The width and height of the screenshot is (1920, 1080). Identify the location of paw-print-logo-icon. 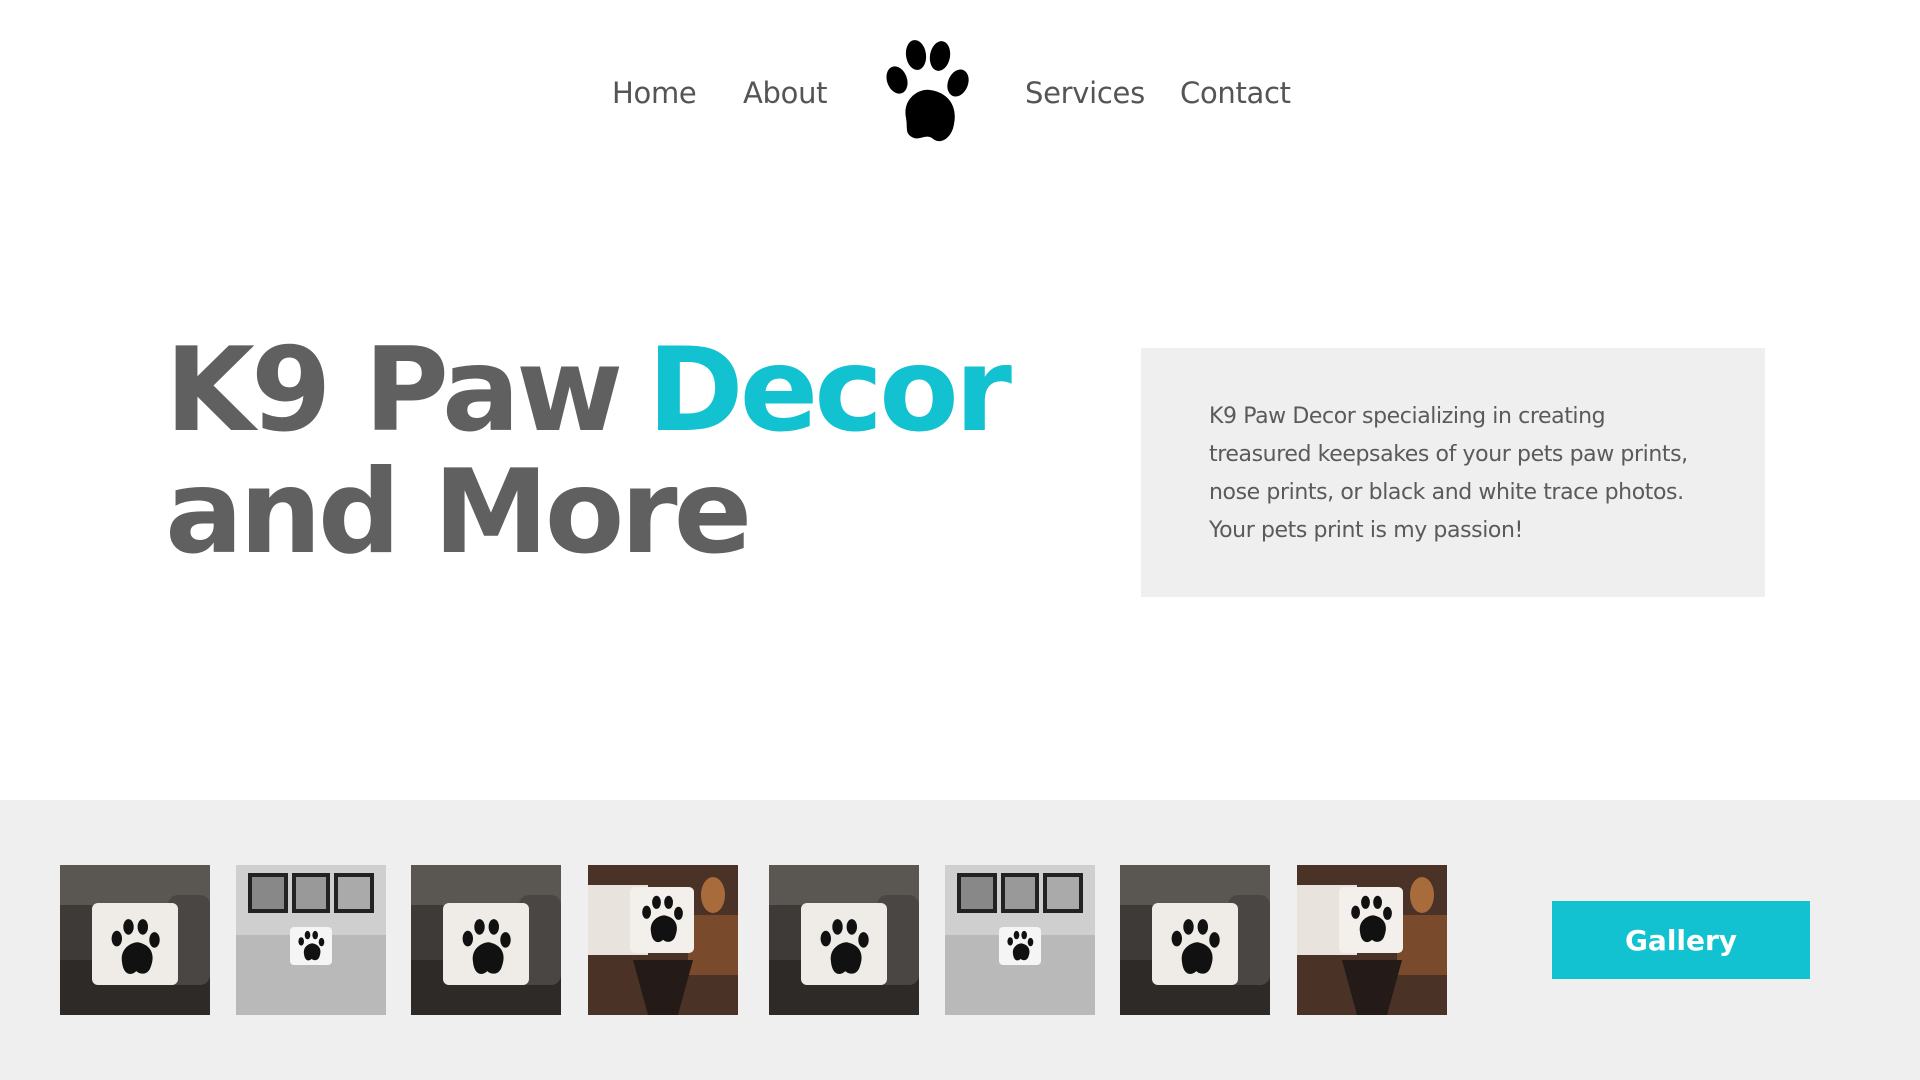
(927, 93).